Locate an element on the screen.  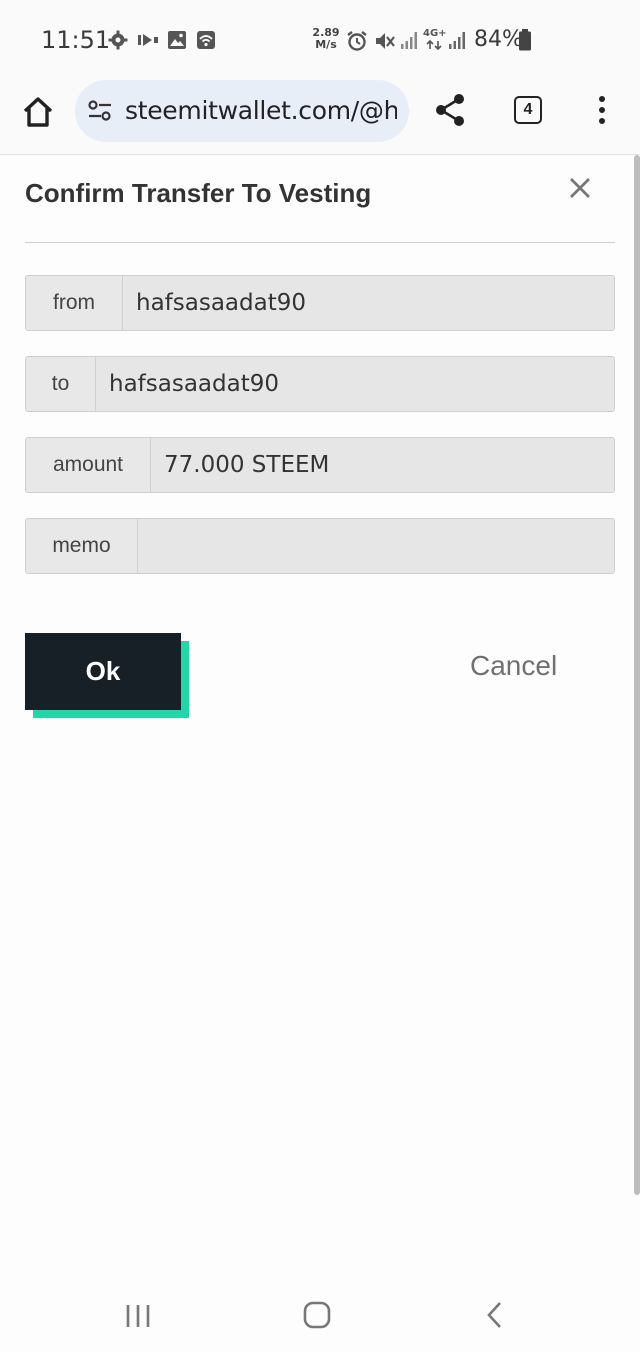
dialog-divider is located at coordinates (320, 242).